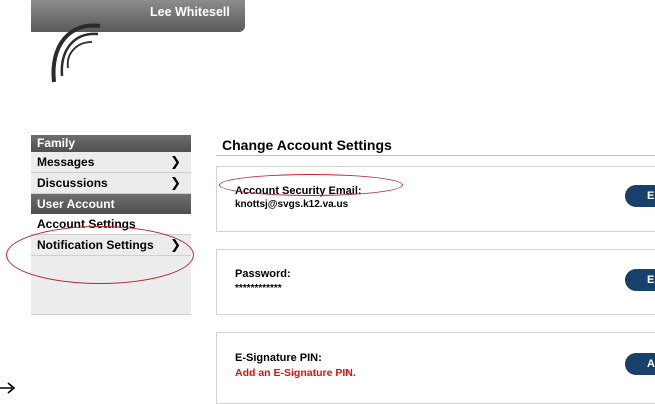  Describe the element at coordinates (640, 280) in the screenshot. I see `edit-password-button: E` at that location.